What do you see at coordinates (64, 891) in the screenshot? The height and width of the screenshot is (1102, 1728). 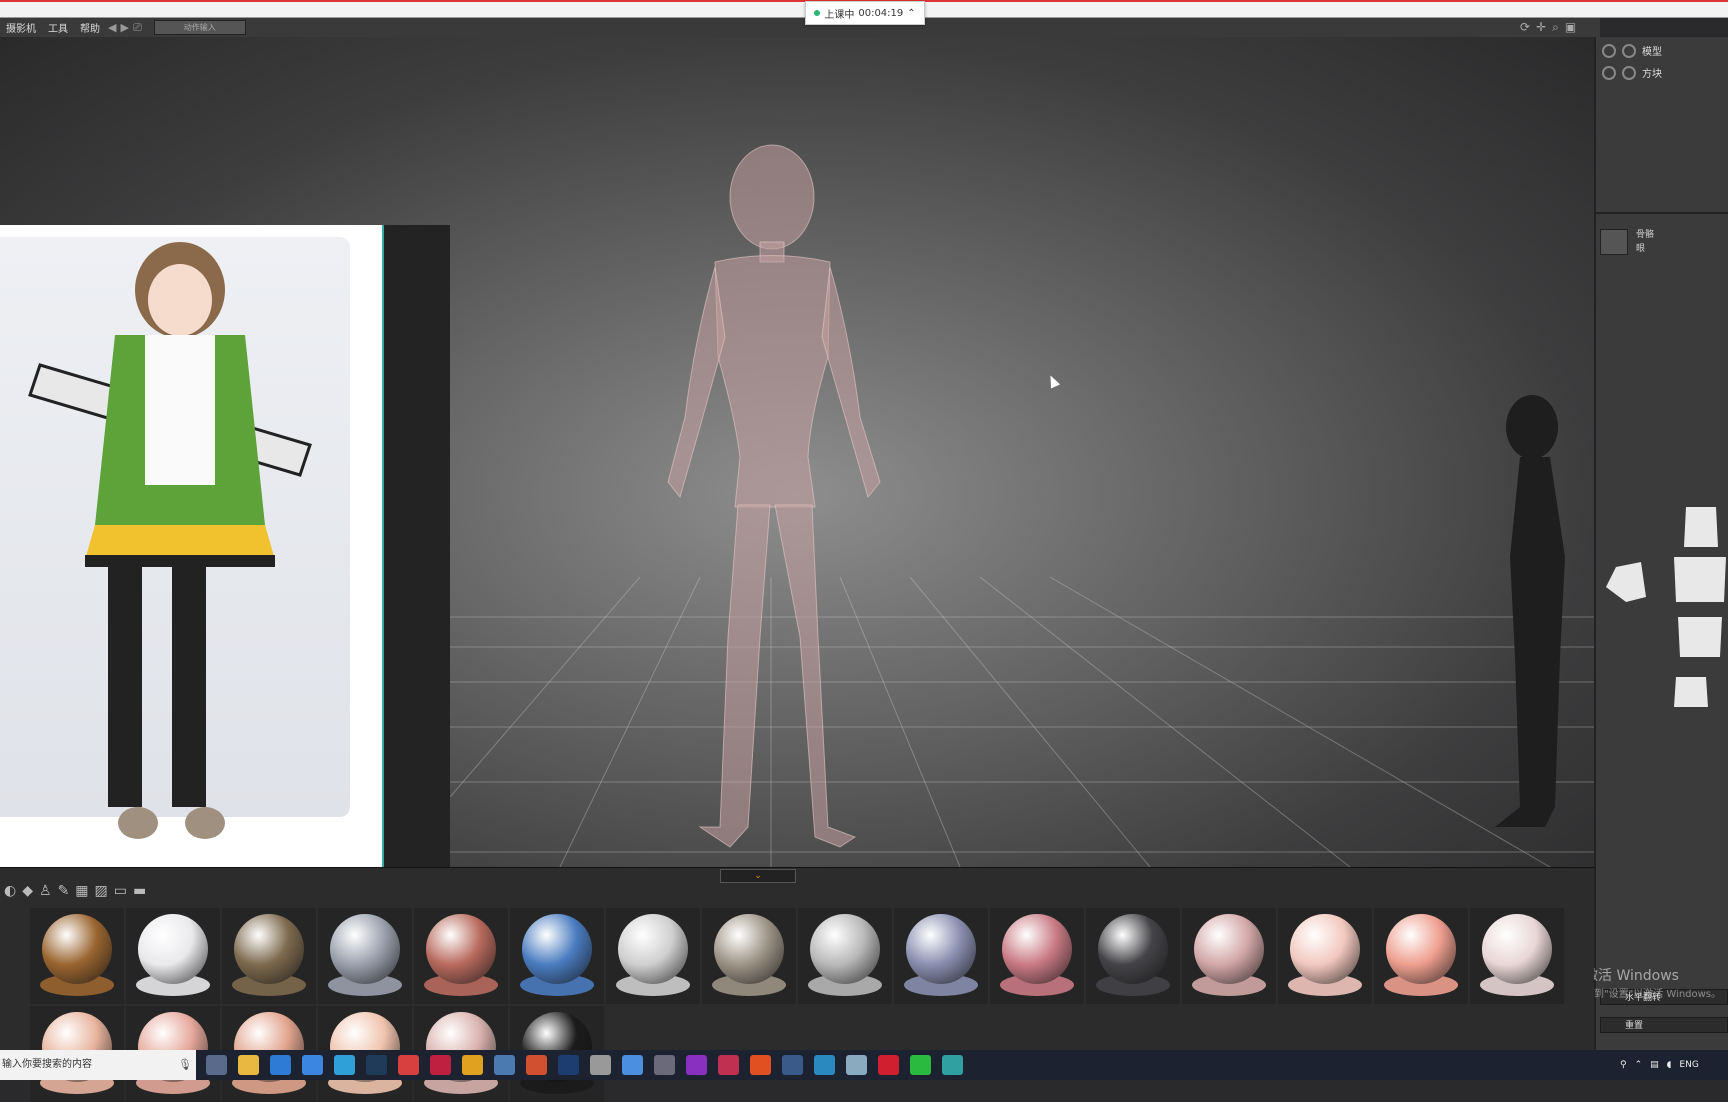 I see `brush-icon: ✎` at bounding box center [64, 891].